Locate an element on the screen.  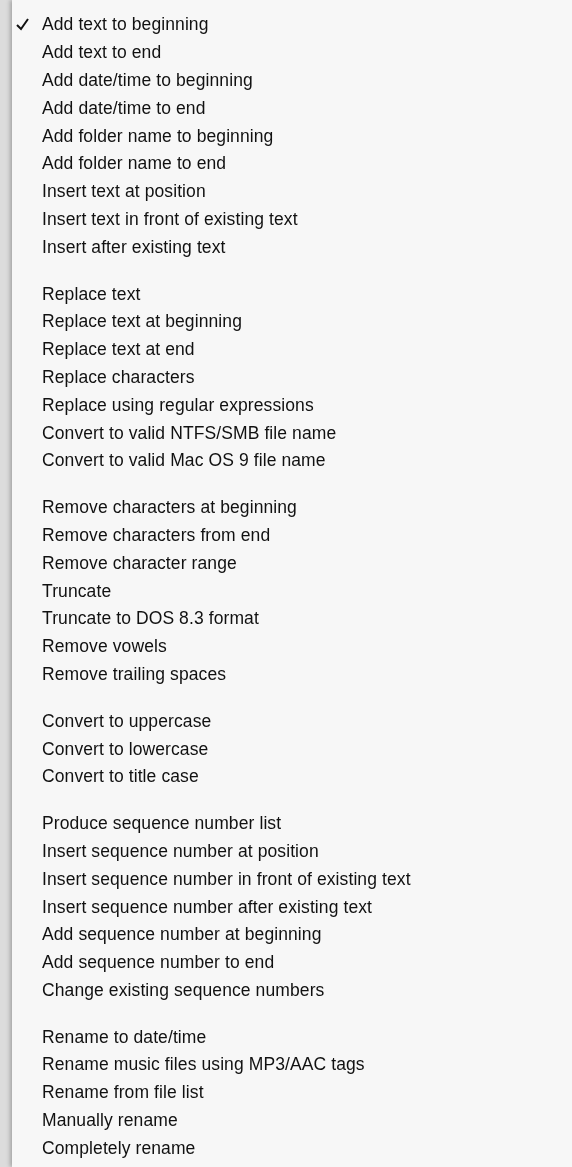
menu-item: Insert sequence number after existing text is located at coordinates (292, 907).